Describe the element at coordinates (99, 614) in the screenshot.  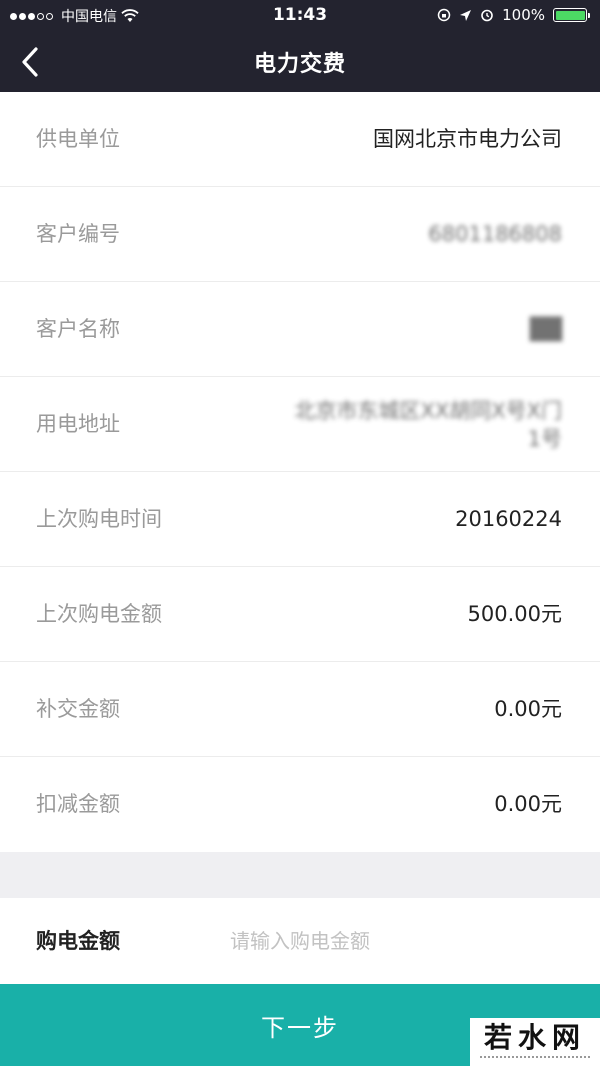
I see `info-label: 上次购电金额` at that location.